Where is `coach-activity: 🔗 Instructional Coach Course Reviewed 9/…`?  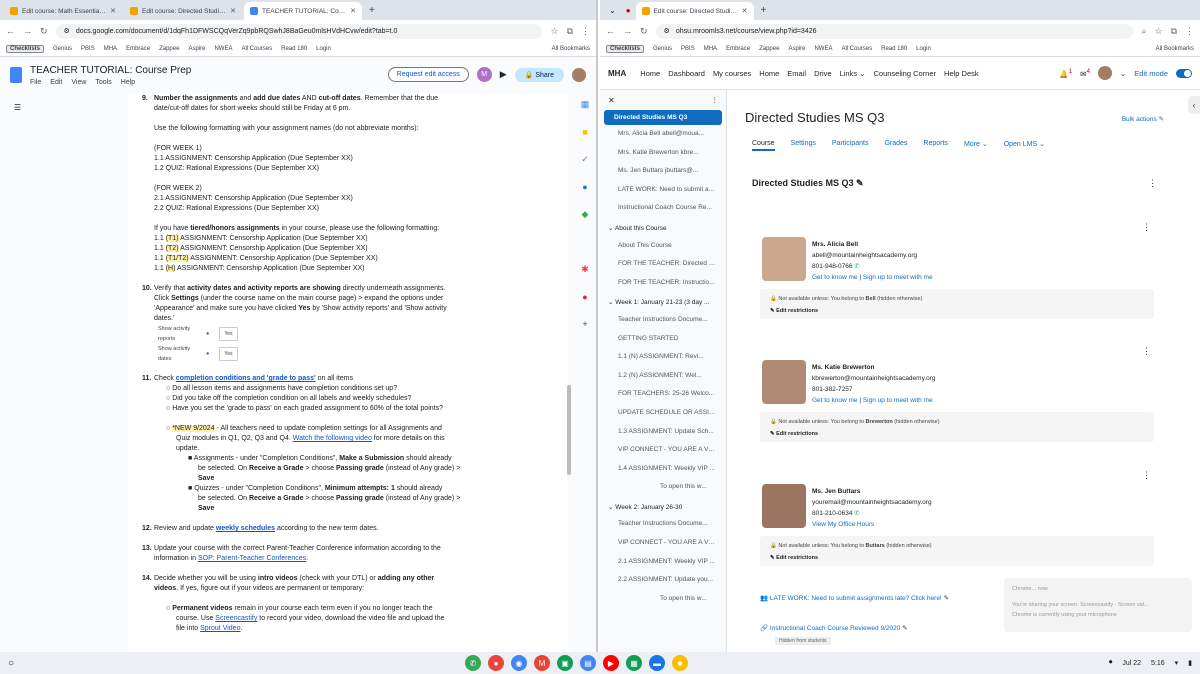 coach-activity: 🔗 Instructional Coach Course Reviewed 9/… is located at coordinates (834, 628).